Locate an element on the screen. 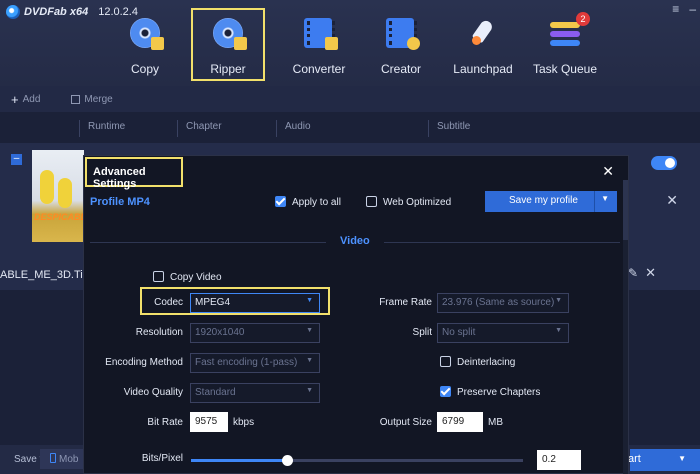 The width and height of the screenshot is (700, 474). add-button: + Add is located at coordinates (25, 99).